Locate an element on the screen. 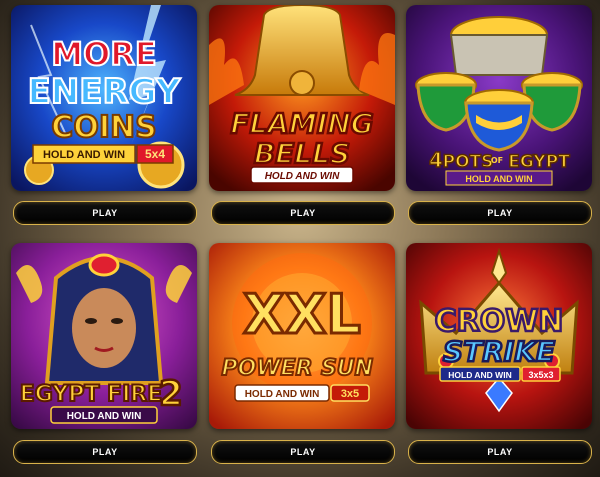 Image resolution: width=600 pixels, height=477 pixels. title-line-2: ENERGY is located at coordinates (104, 92).